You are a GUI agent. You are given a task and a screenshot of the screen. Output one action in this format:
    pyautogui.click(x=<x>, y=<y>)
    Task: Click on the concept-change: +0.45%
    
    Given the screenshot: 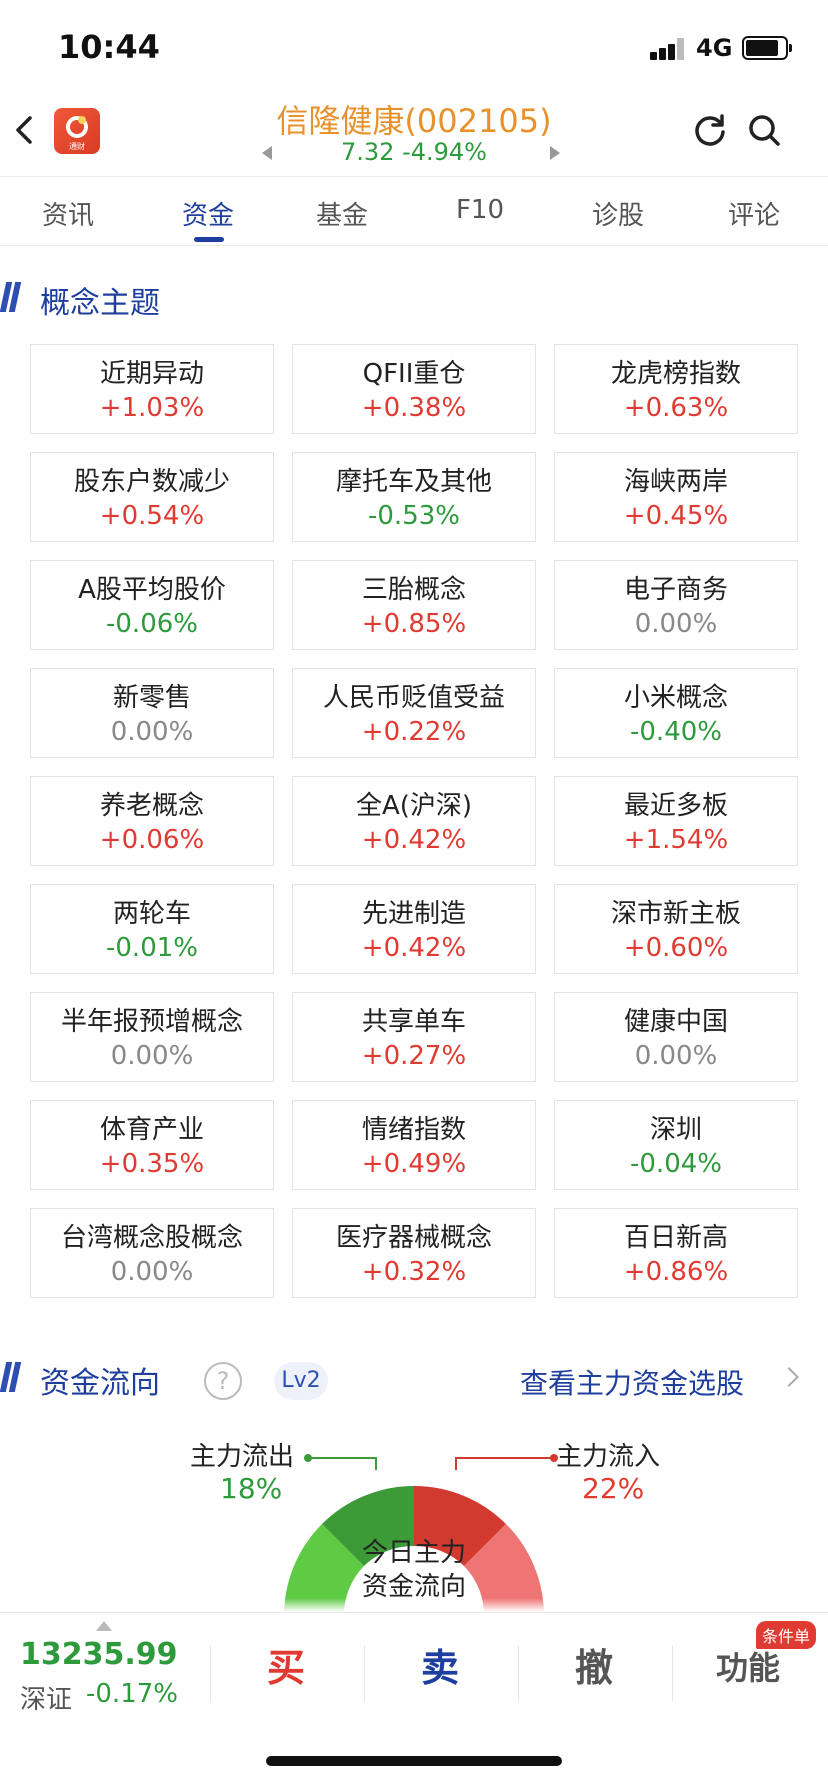 What is the action you would take?
    pyautogui.click(x=676, y=516)
    